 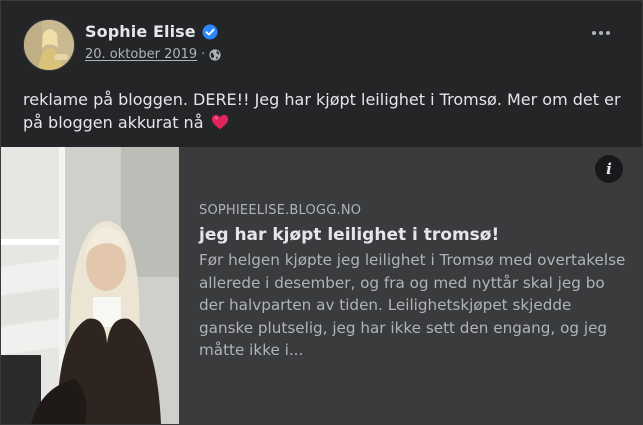 What do you see at coordinates (140, 31) in the screenshot?
I see `author-name: Sophie Elise` at bounding box center [140, 31].